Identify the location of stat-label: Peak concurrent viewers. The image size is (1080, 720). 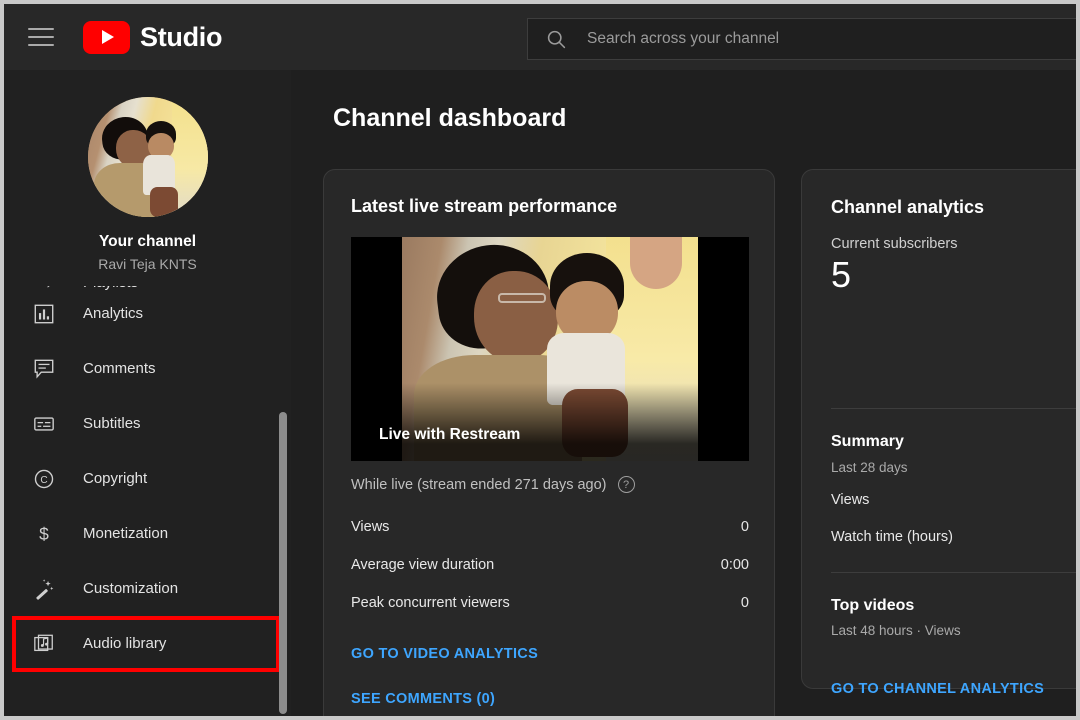
(430, 603).